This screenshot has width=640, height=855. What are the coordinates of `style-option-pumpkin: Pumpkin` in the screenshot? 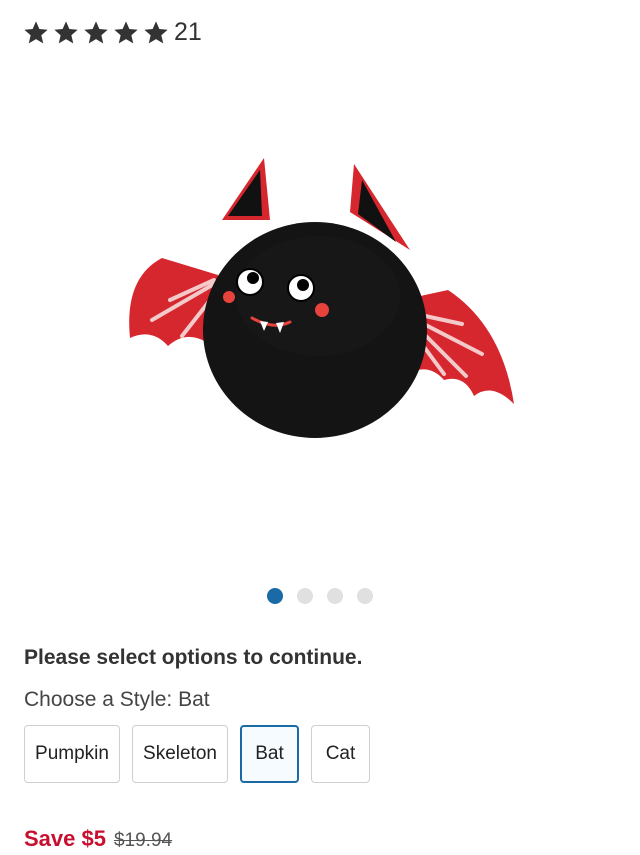 It's located at (72, 754).